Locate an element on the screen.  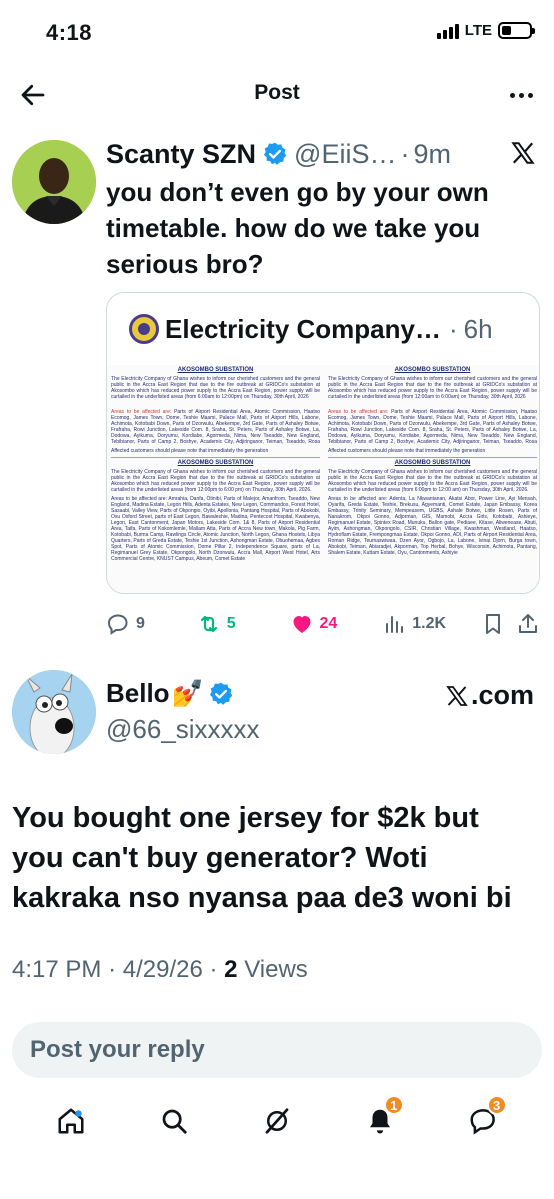
nav-notifications: 1 is located at coordinates (382, 1118).